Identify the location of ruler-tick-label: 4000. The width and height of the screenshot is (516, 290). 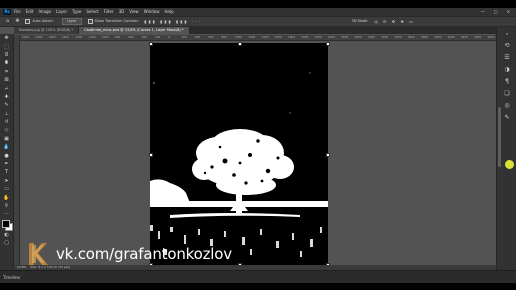
(438, 37).